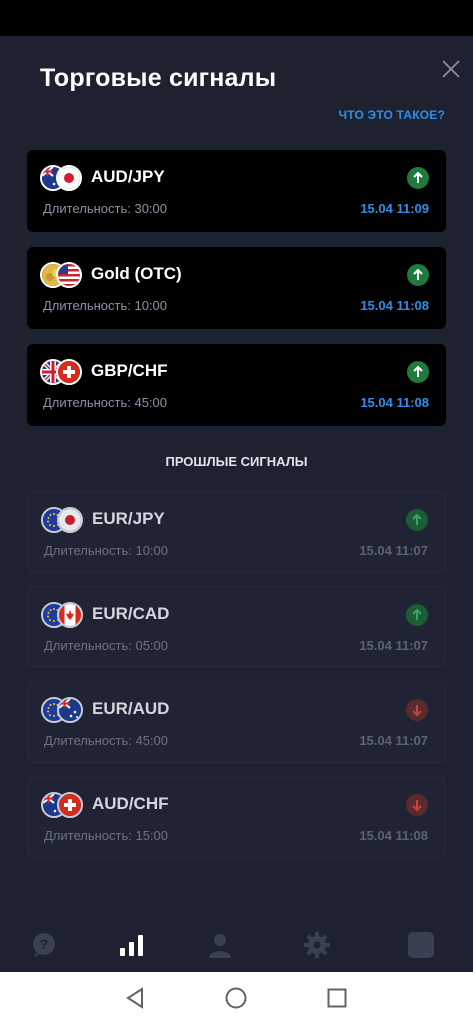 The width and height of the screenshot is (473, 1024). Describe the element at coordinates (106, 645) in the screenshot. I see `signal-duration: Длительность: 05:00` at that location.